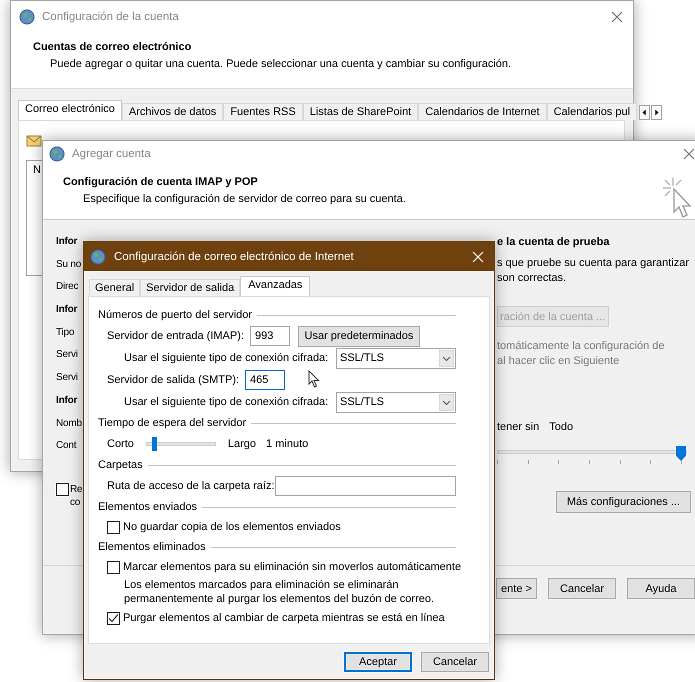 Image resolution: width=695 pixels, height=682 pixels. I want to click on tab: Correo electrónico, so click(70, 110).